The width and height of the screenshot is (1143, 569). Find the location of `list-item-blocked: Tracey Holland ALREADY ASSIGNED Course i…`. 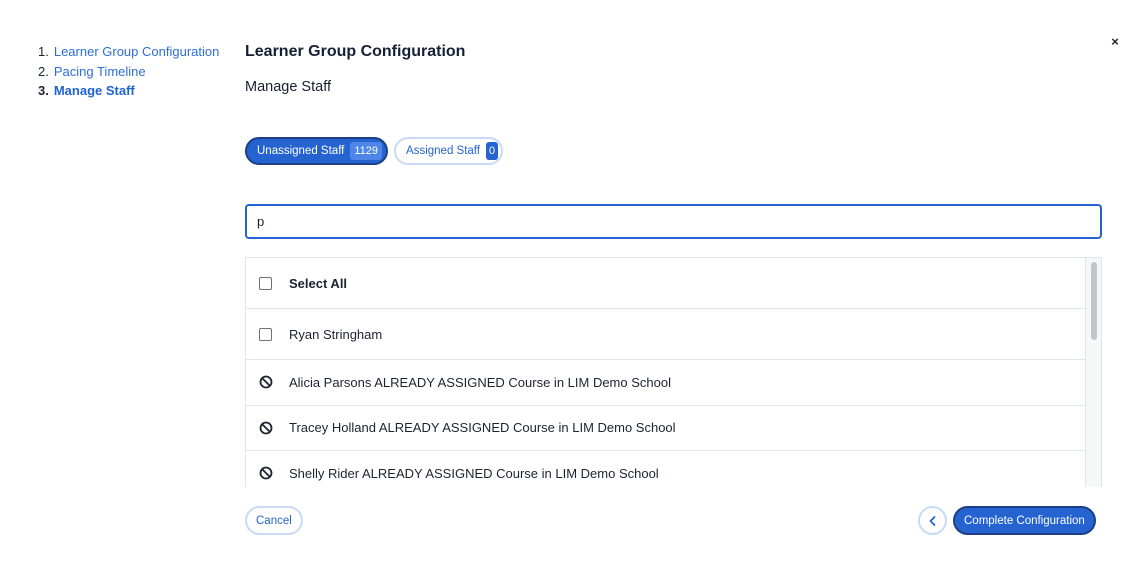

list-item-blocked: Tracey Holland ALREADY ASSIGNED Course i… is located at coordinates (666, 428).